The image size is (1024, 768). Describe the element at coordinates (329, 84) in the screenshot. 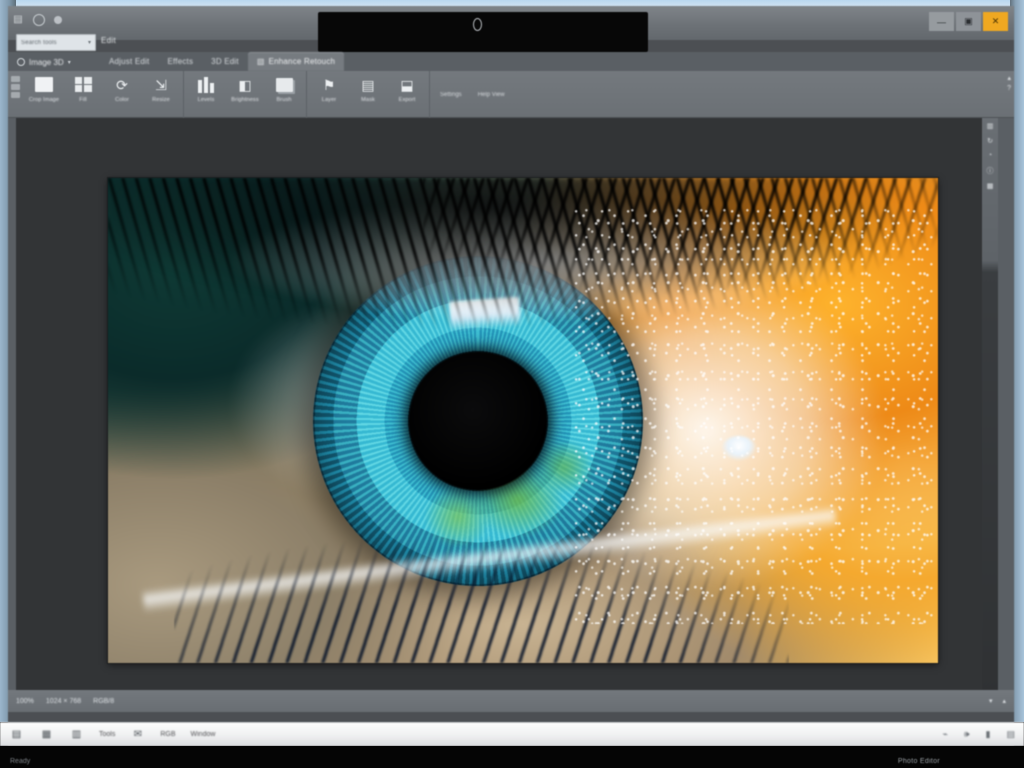

I see `layer-icon: ⚑` at that location.